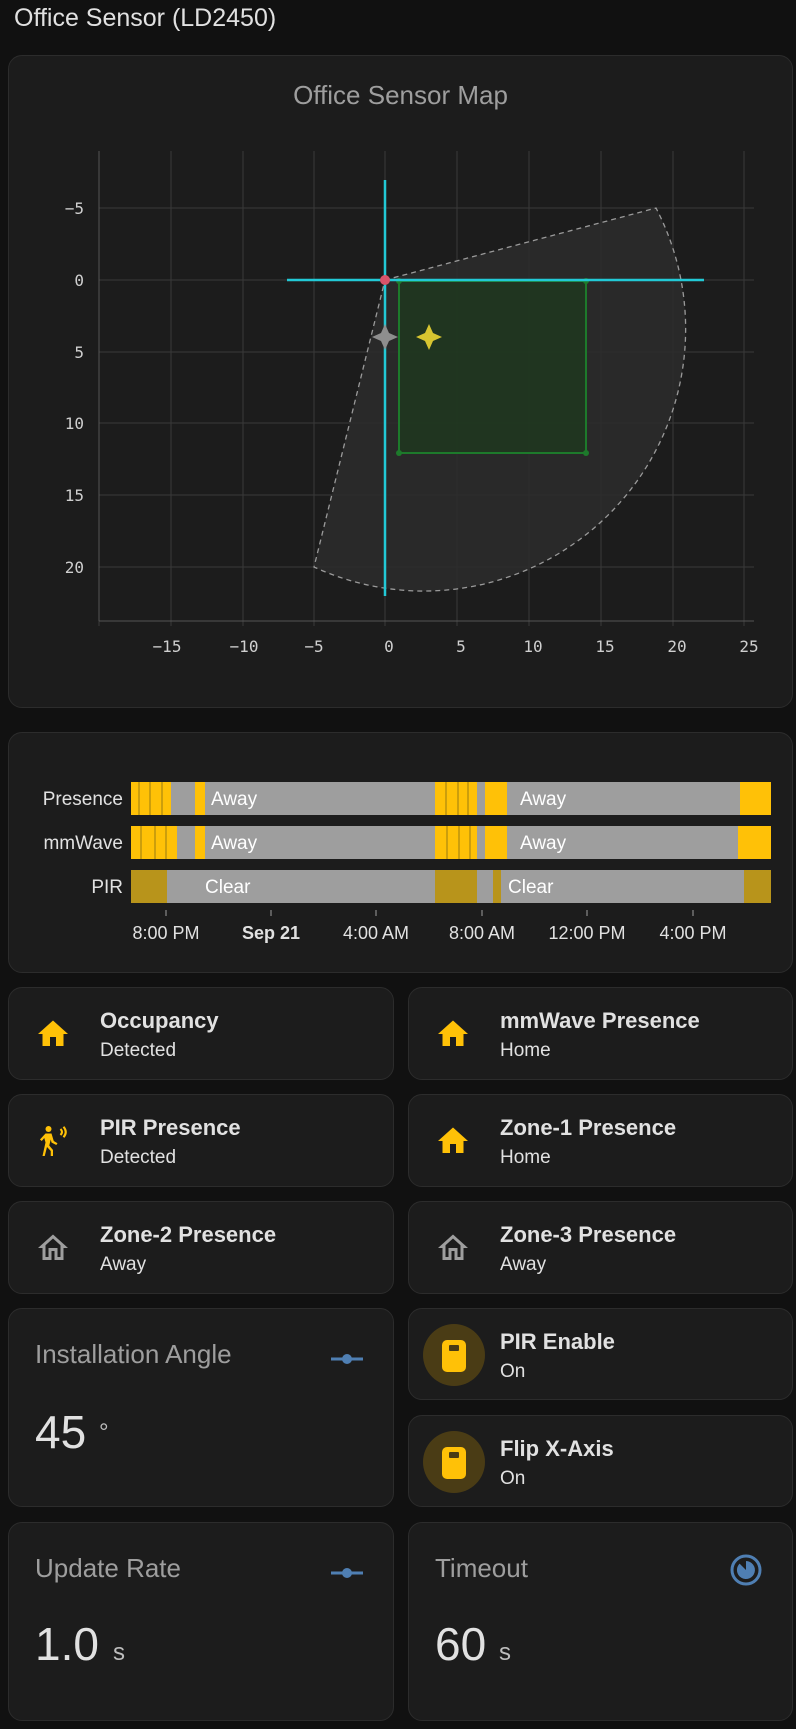  What do you see at coordinates (159, 1020) in the screenshot?
I see `tile-name: Occupancy` at bounding box center [159, 1020].